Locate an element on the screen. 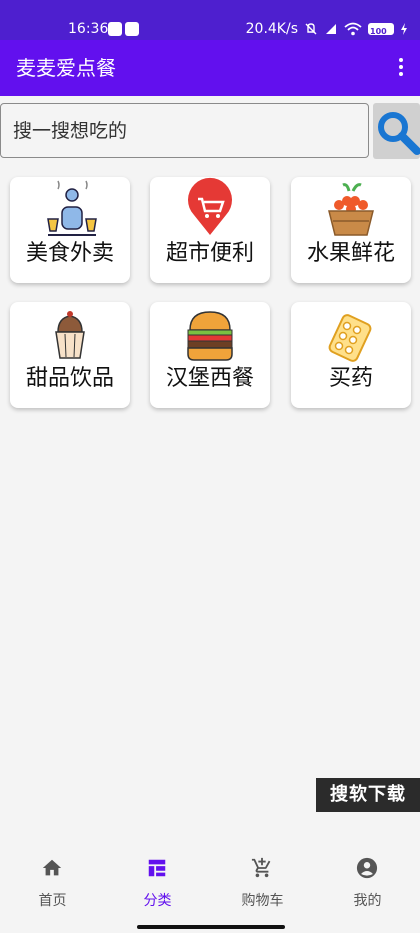  battery-icon: 100 is located at coordinates (381, 29).